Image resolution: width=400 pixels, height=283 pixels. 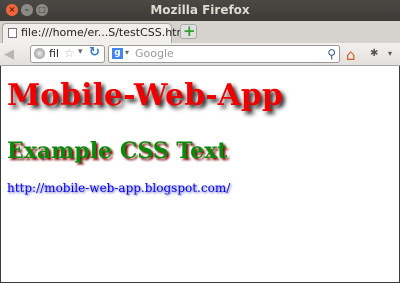 I want to click on navigation-toolbar: ◀ fil ☆ ▾ ↻ g ▾ Google ⚲ ⌂ ✱ ▾, so click(x=200, y=54).